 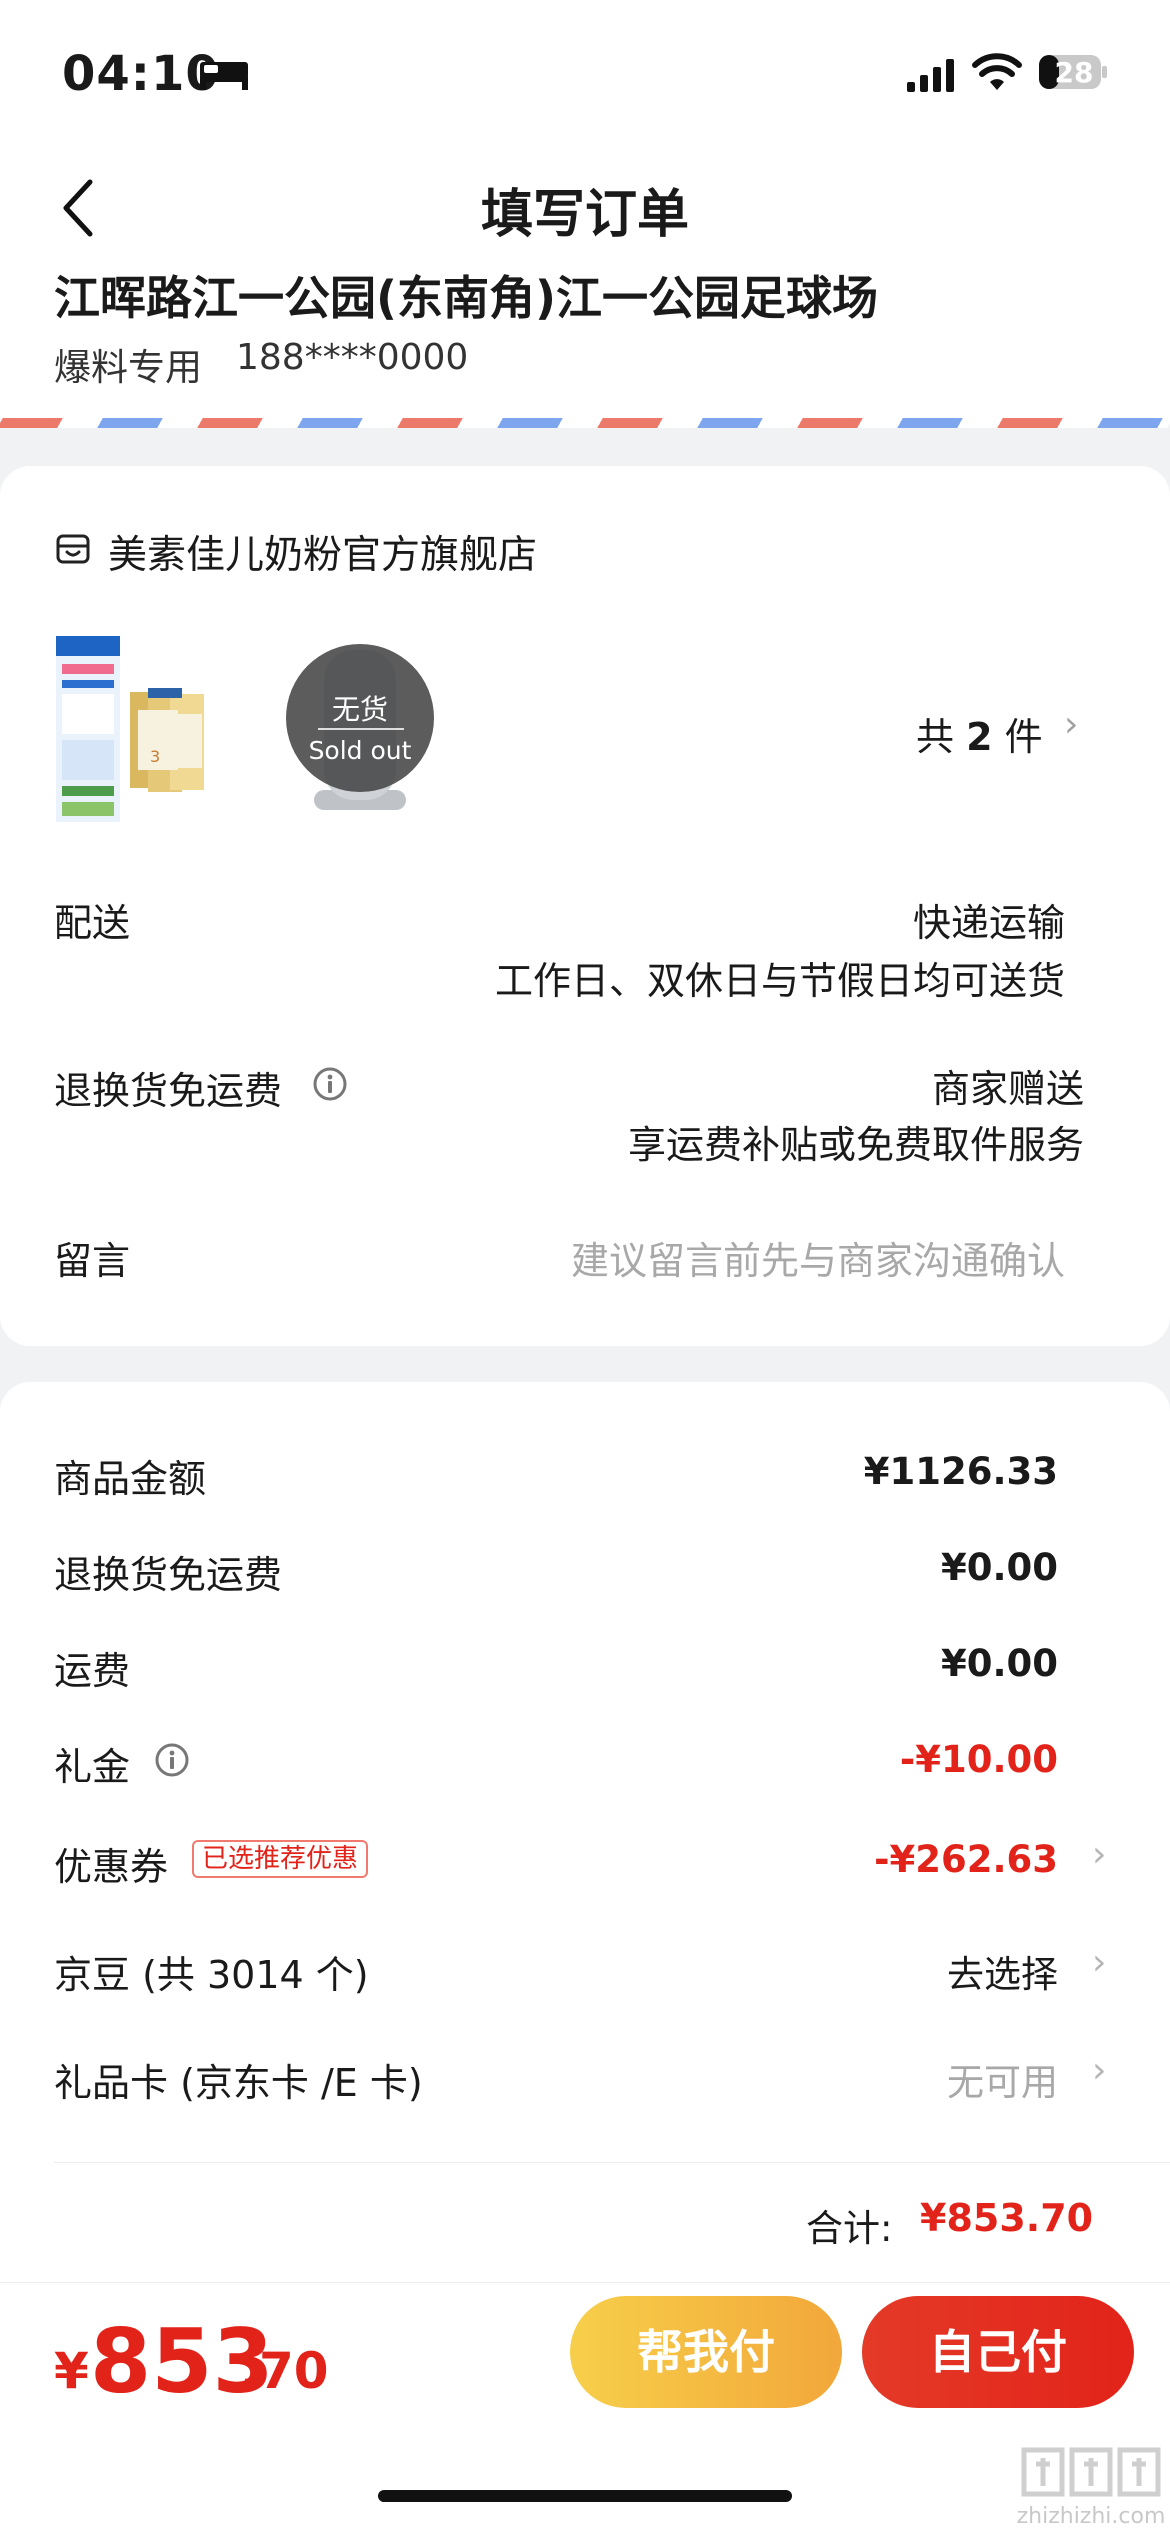 What do you see at coordinates (211, 1975) in the screenshot?
I see `jingdou-label: 京豆 (共 3014 个)` at bounding box center [211, 1975].